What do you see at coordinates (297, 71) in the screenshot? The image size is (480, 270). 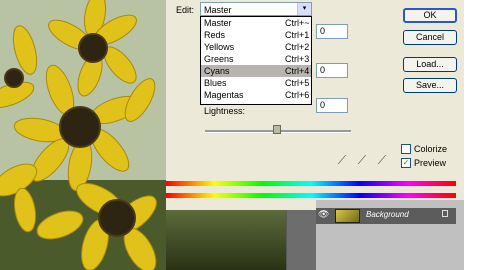 I see `menu-item-shortcut: Ctrl+4` at bounding box center [297, 71].